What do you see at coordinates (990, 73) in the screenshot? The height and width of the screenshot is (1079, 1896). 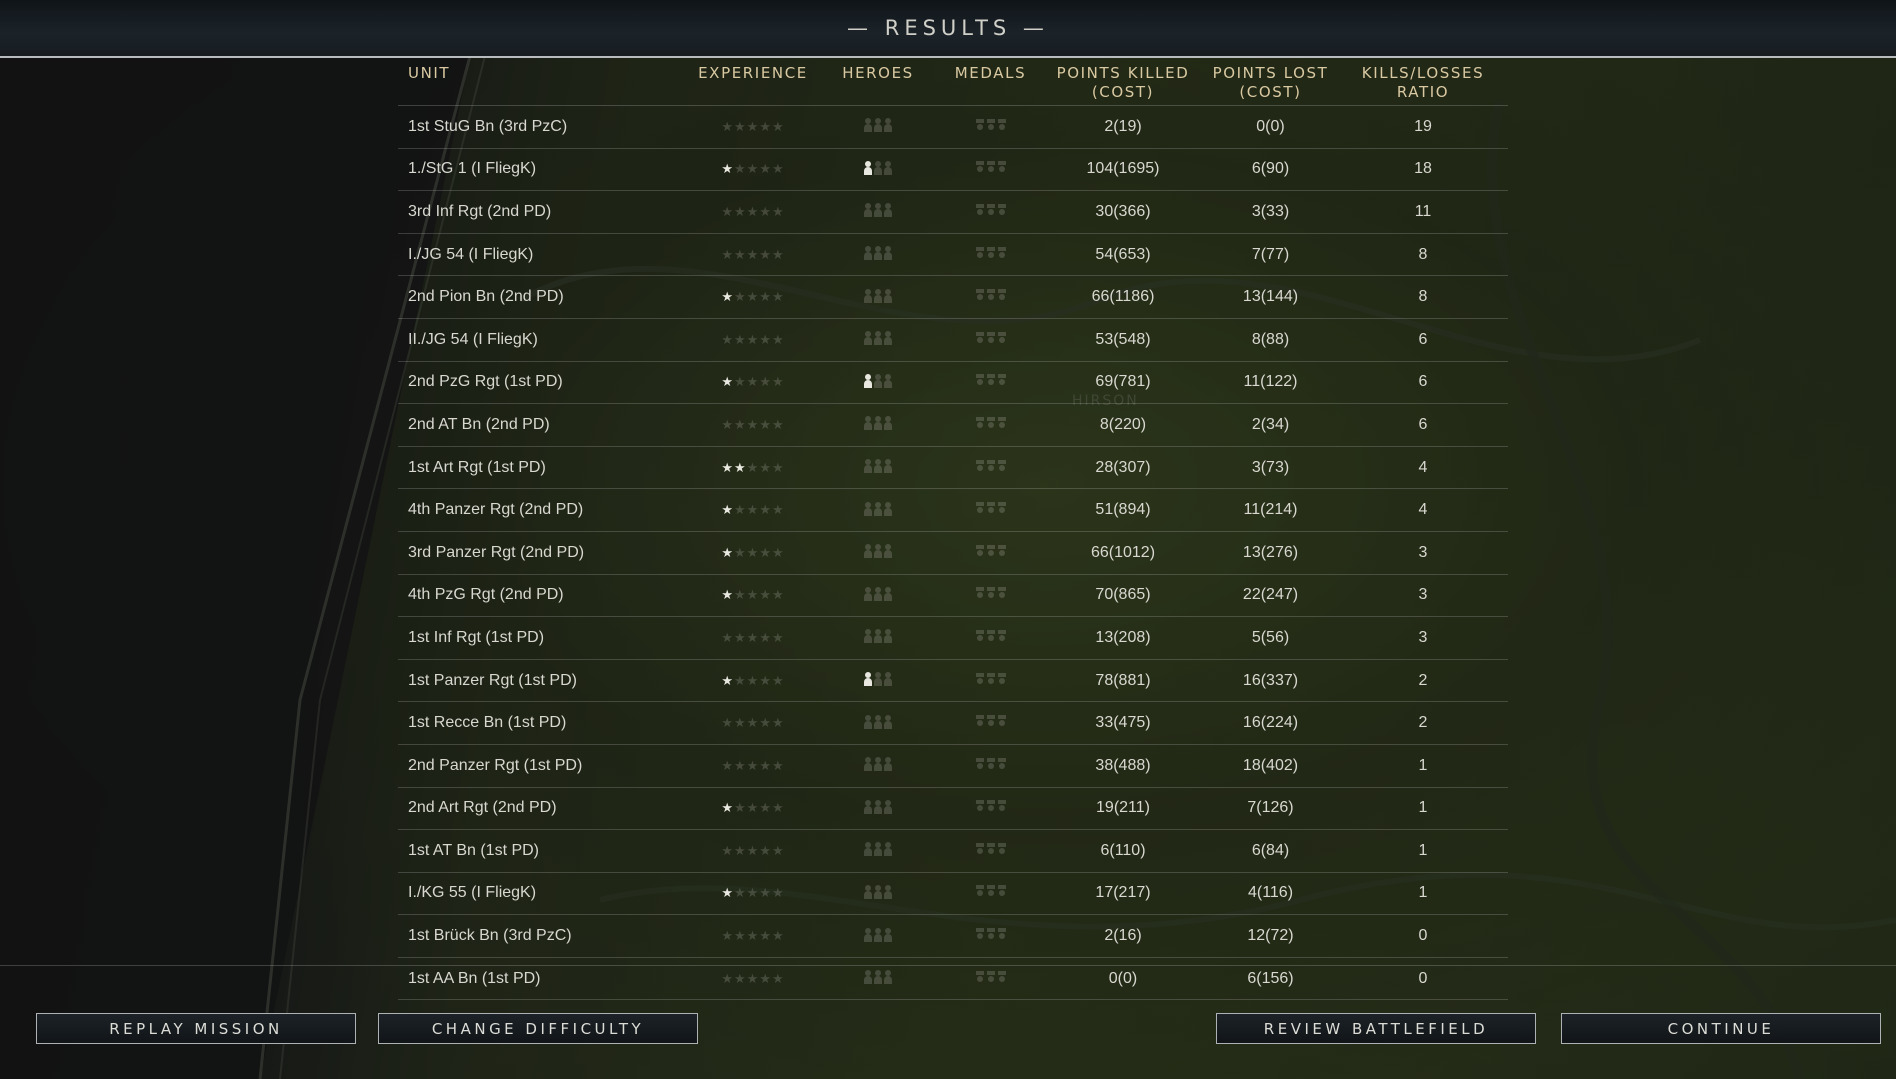 I see `header-medals: MEDALS` at bounding box center [990, 73].